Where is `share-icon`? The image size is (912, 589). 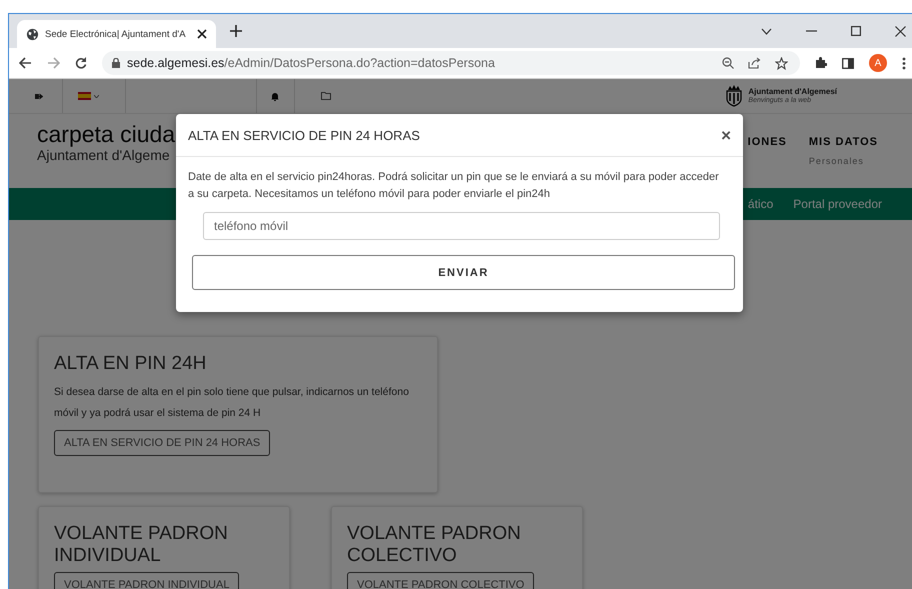 share-icon is located at coordinates (754, 63).